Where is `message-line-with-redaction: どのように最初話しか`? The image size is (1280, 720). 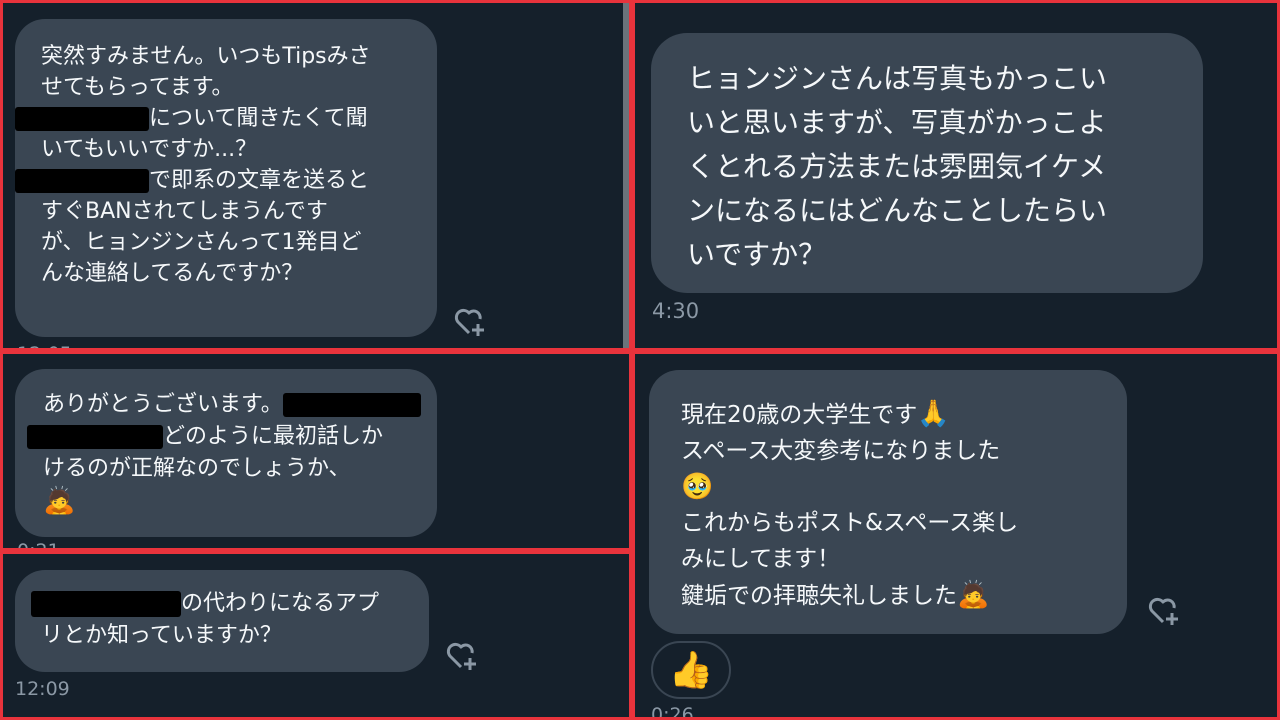
message-line-with-redaction: どのように最初話しか is located at coordinates (232, 437).